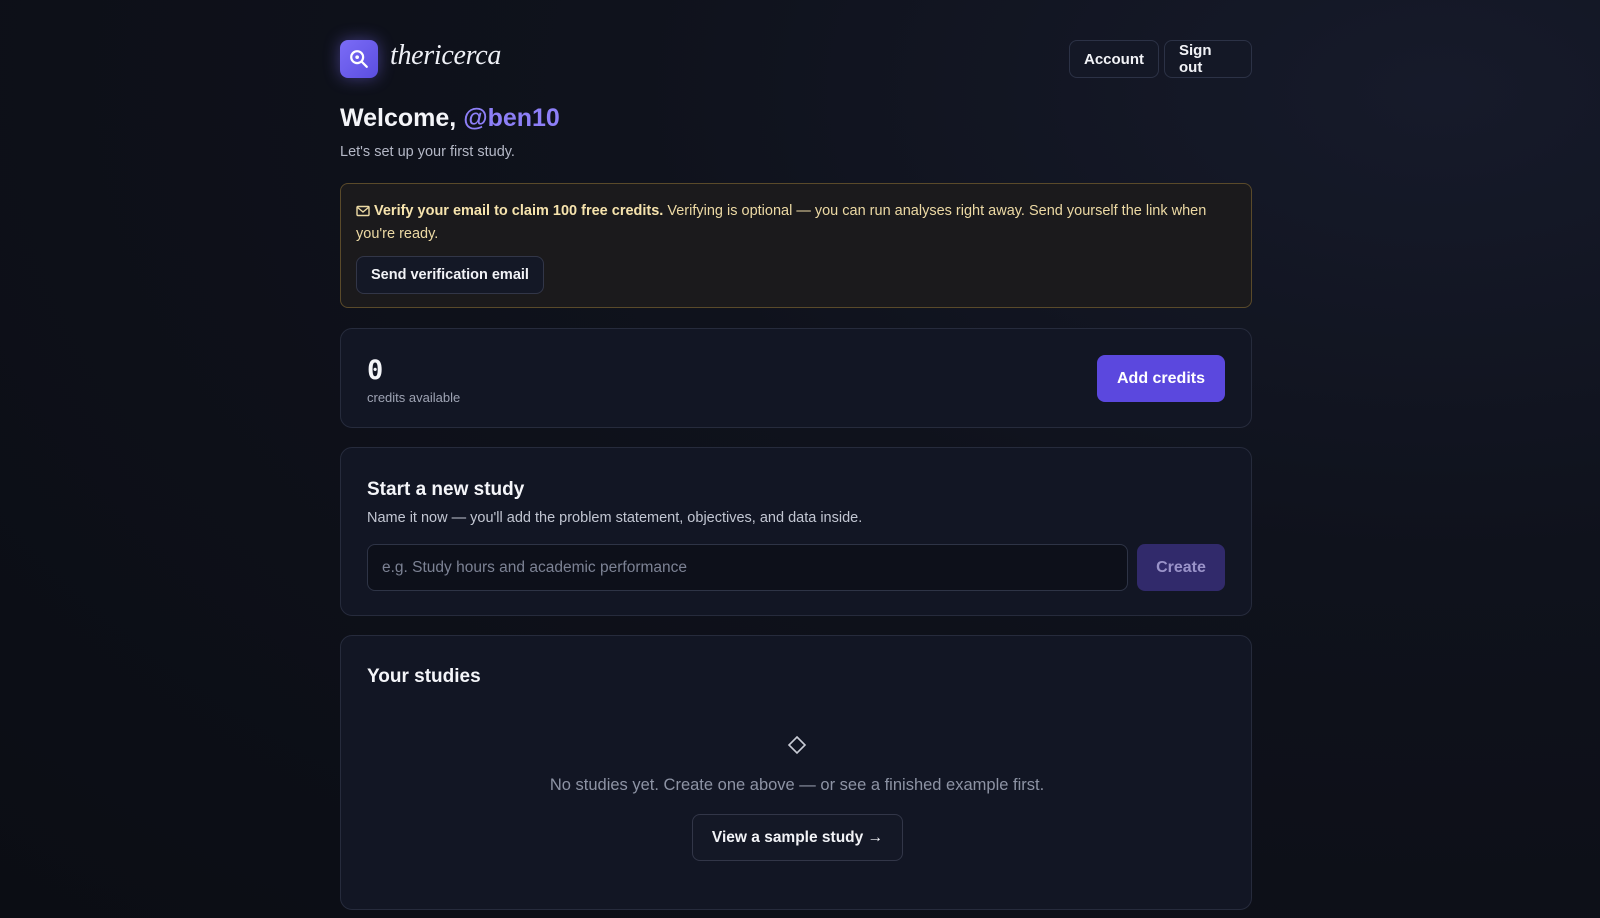 Image resolution: width=1600 pixels, height=918 pixels. I want to click on mail-icon, so click(363, 211).